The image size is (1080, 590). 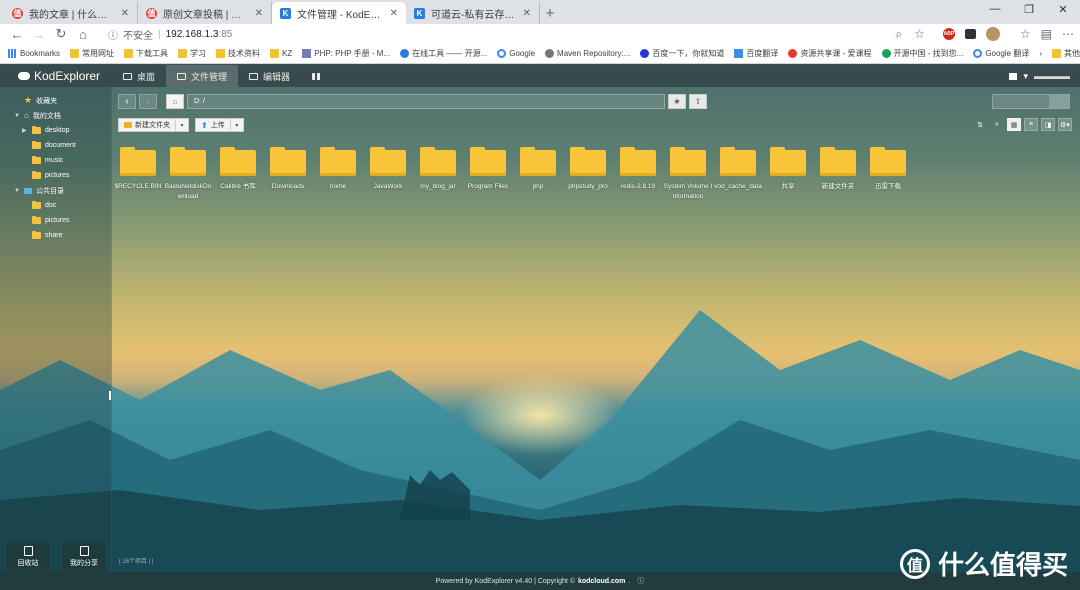 I want to click on tree-favorites: ★ 收藏夹, so click(x=55, y=100).